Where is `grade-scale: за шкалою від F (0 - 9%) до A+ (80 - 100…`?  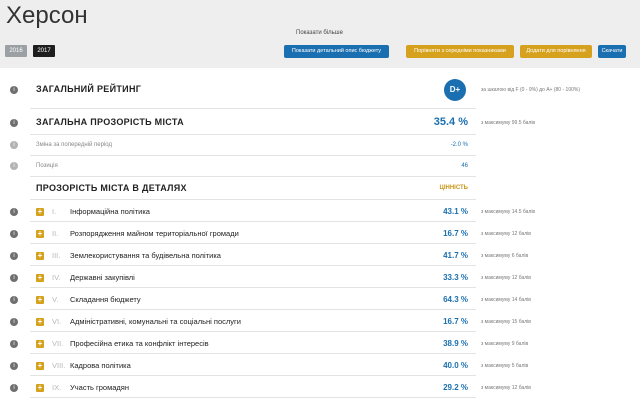 grade-scale: за шкалою від F (0 - 9%) до A+ (80 - 100… is located at coordinates (530, 90).